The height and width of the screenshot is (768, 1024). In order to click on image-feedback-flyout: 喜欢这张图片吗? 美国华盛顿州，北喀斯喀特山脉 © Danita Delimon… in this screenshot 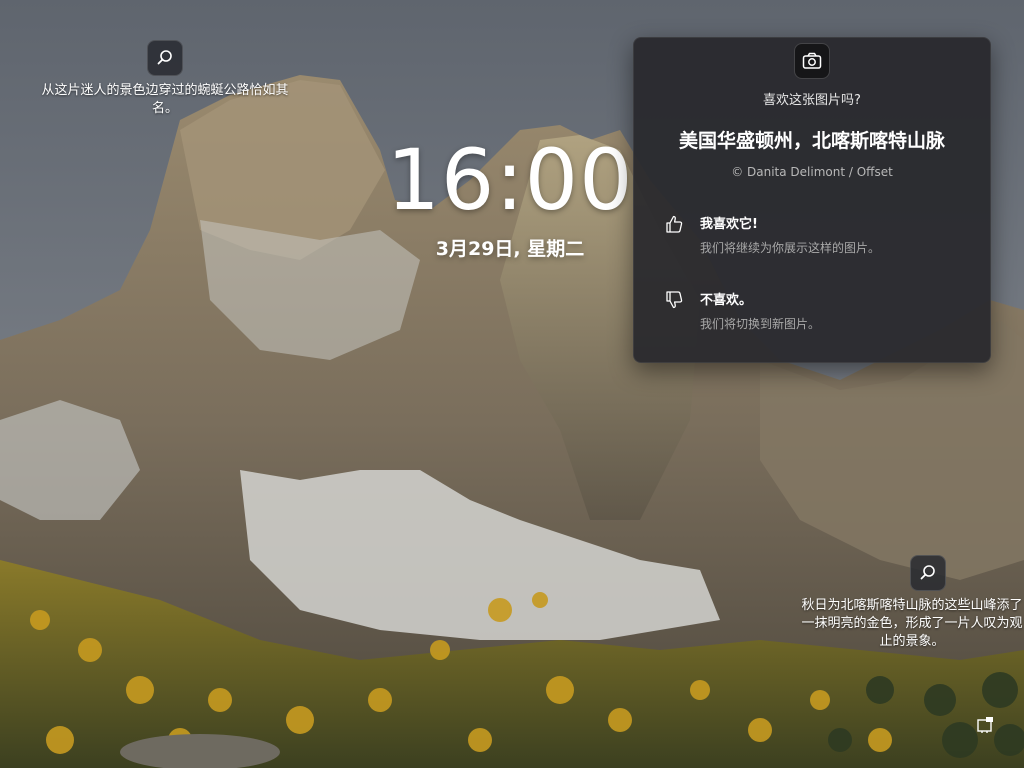, I will do `click(812, 200)`.